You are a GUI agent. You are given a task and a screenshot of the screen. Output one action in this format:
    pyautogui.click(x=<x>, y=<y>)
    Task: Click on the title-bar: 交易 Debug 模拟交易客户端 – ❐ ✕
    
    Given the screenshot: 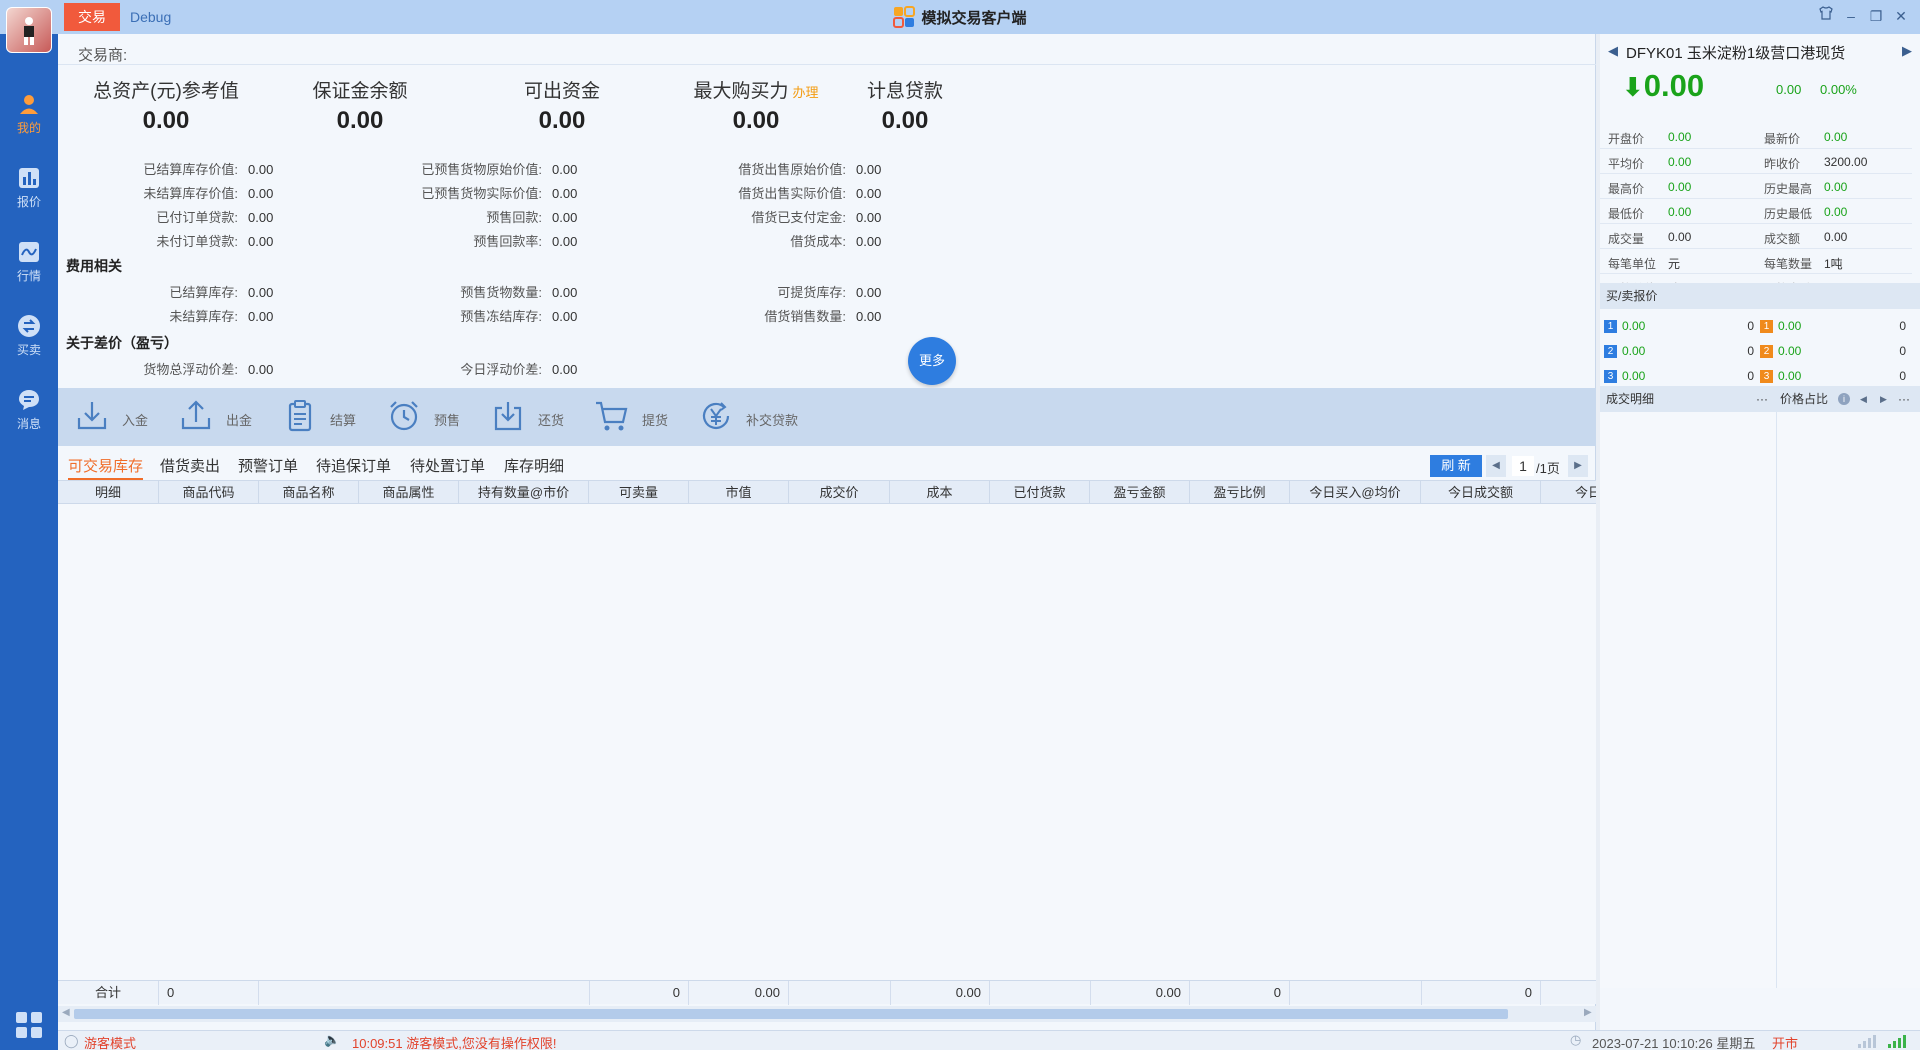 What is the action you would take?
    pyautogui.click(x=960, y=17)
    